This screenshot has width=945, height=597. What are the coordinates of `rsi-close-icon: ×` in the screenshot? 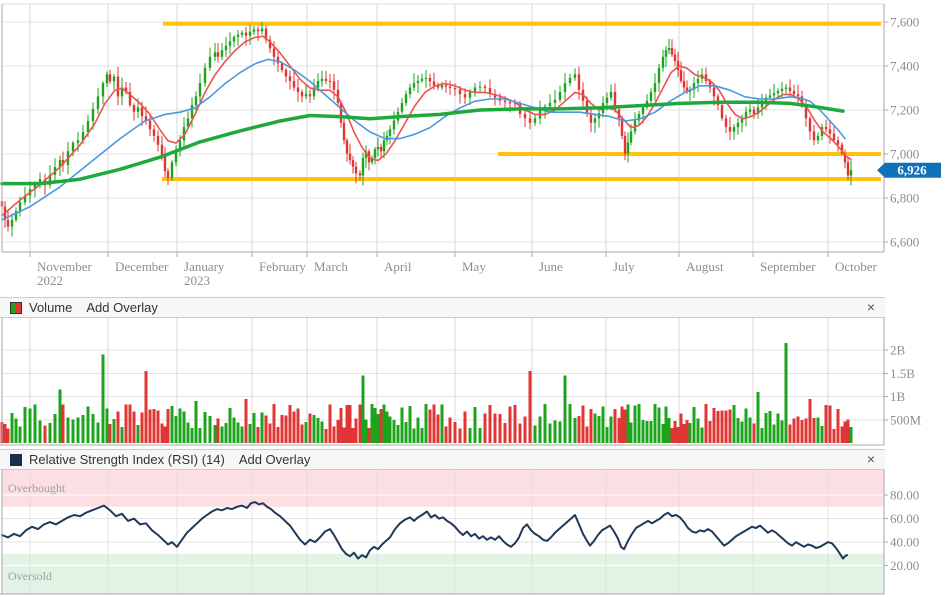 It's located at (871, 459).